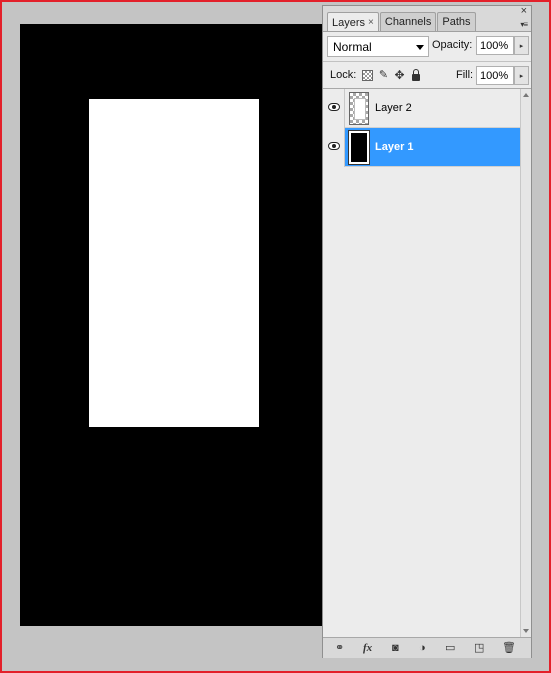 The image size is (551, 673). What do you see at coordinates (416, 75) in the screenshot?
I see `lock-all-icon` at bounding box center [416, 75].